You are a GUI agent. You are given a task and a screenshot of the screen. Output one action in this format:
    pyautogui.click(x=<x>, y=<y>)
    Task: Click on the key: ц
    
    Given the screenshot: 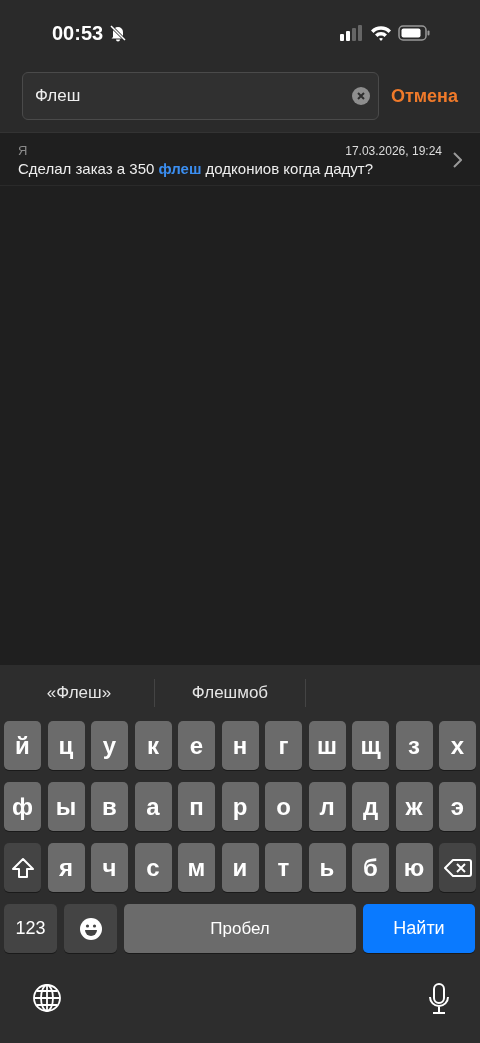 What is the action you would take?
    pyautogui.click(x=66, y=745)
    